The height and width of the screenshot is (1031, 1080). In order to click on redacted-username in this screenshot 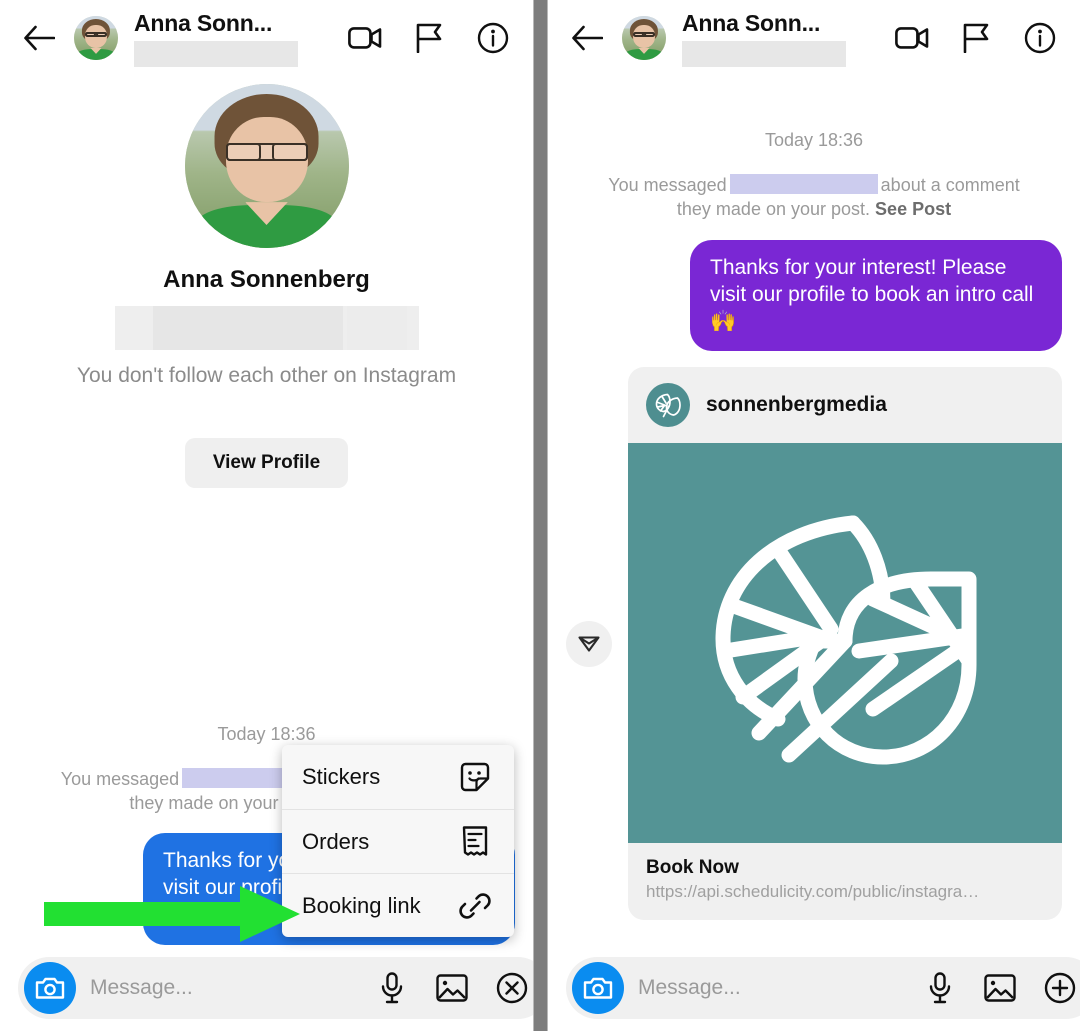, I will do `click(803, 184)`.